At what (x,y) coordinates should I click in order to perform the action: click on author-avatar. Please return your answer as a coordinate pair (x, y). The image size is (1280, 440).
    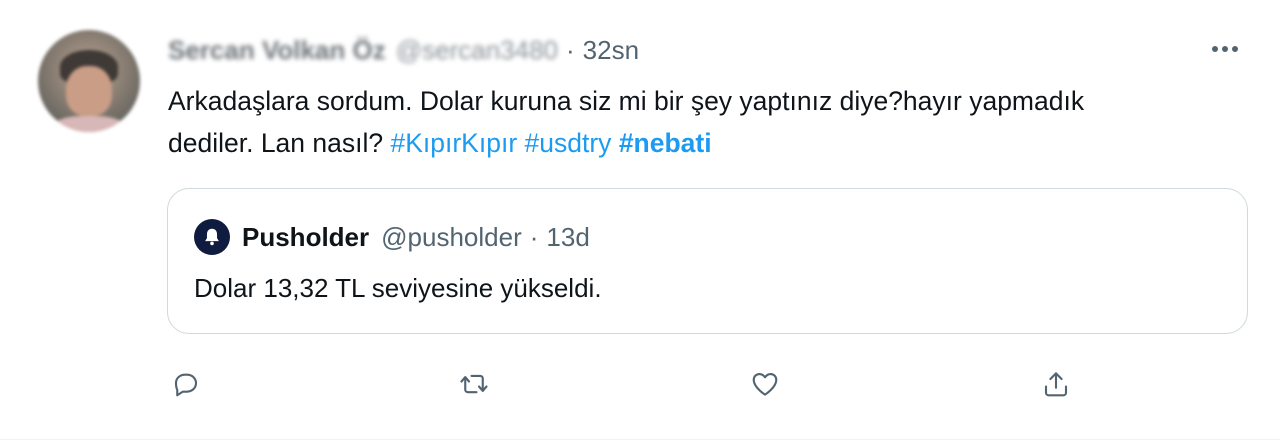
    Looking at the image, I should click on (89, 81).